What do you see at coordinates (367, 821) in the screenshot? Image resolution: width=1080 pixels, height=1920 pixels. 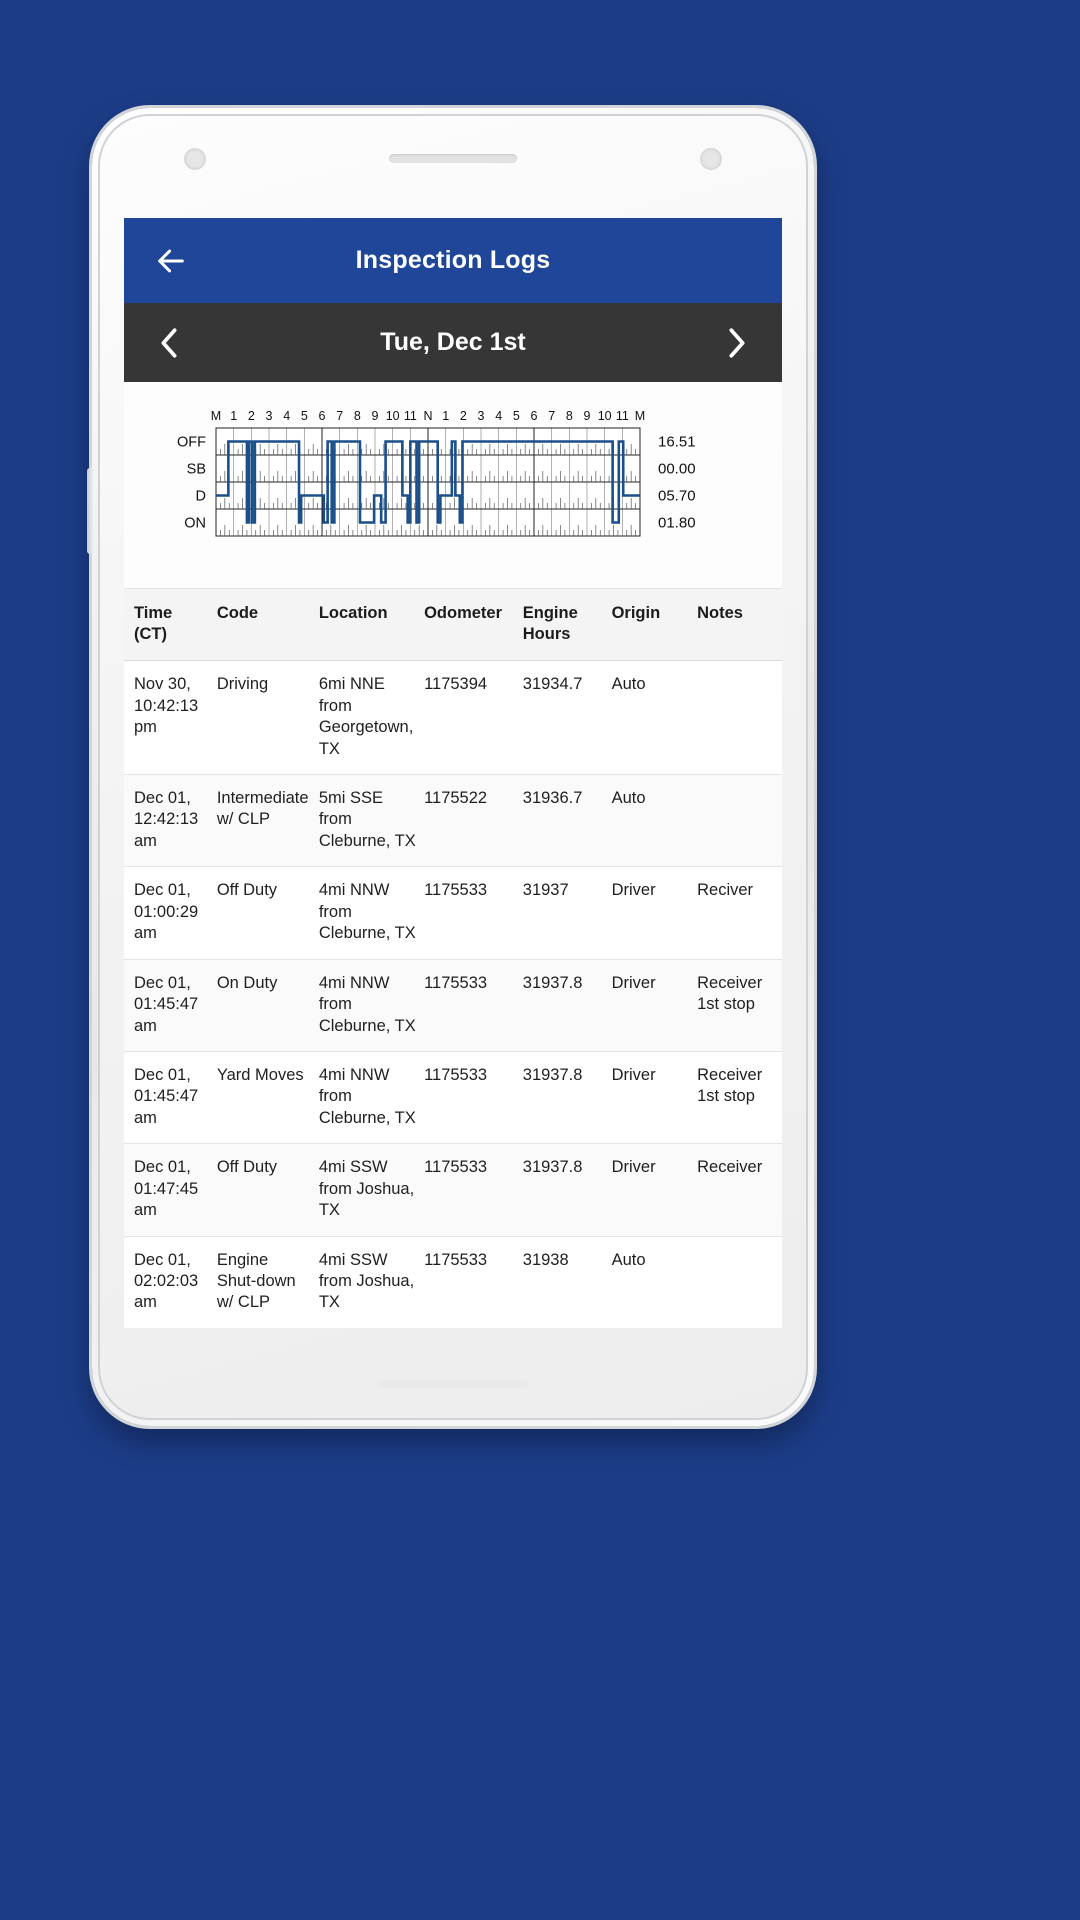 I see `cell-location: 5mi SSE from Cleburne, TX` at bounding box center [367, 821].